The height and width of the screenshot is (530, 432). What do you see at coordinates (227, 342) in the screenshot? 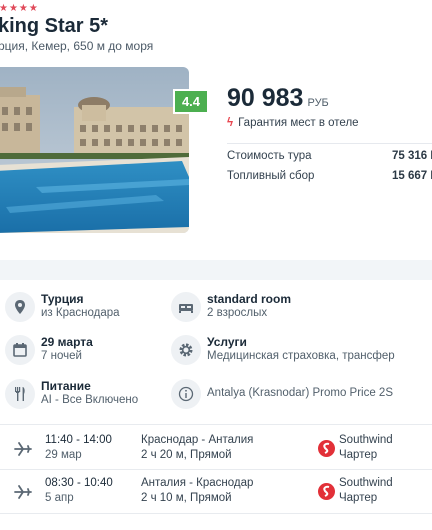
I see `services-title: Услуги` at bounding box center [227, 342].